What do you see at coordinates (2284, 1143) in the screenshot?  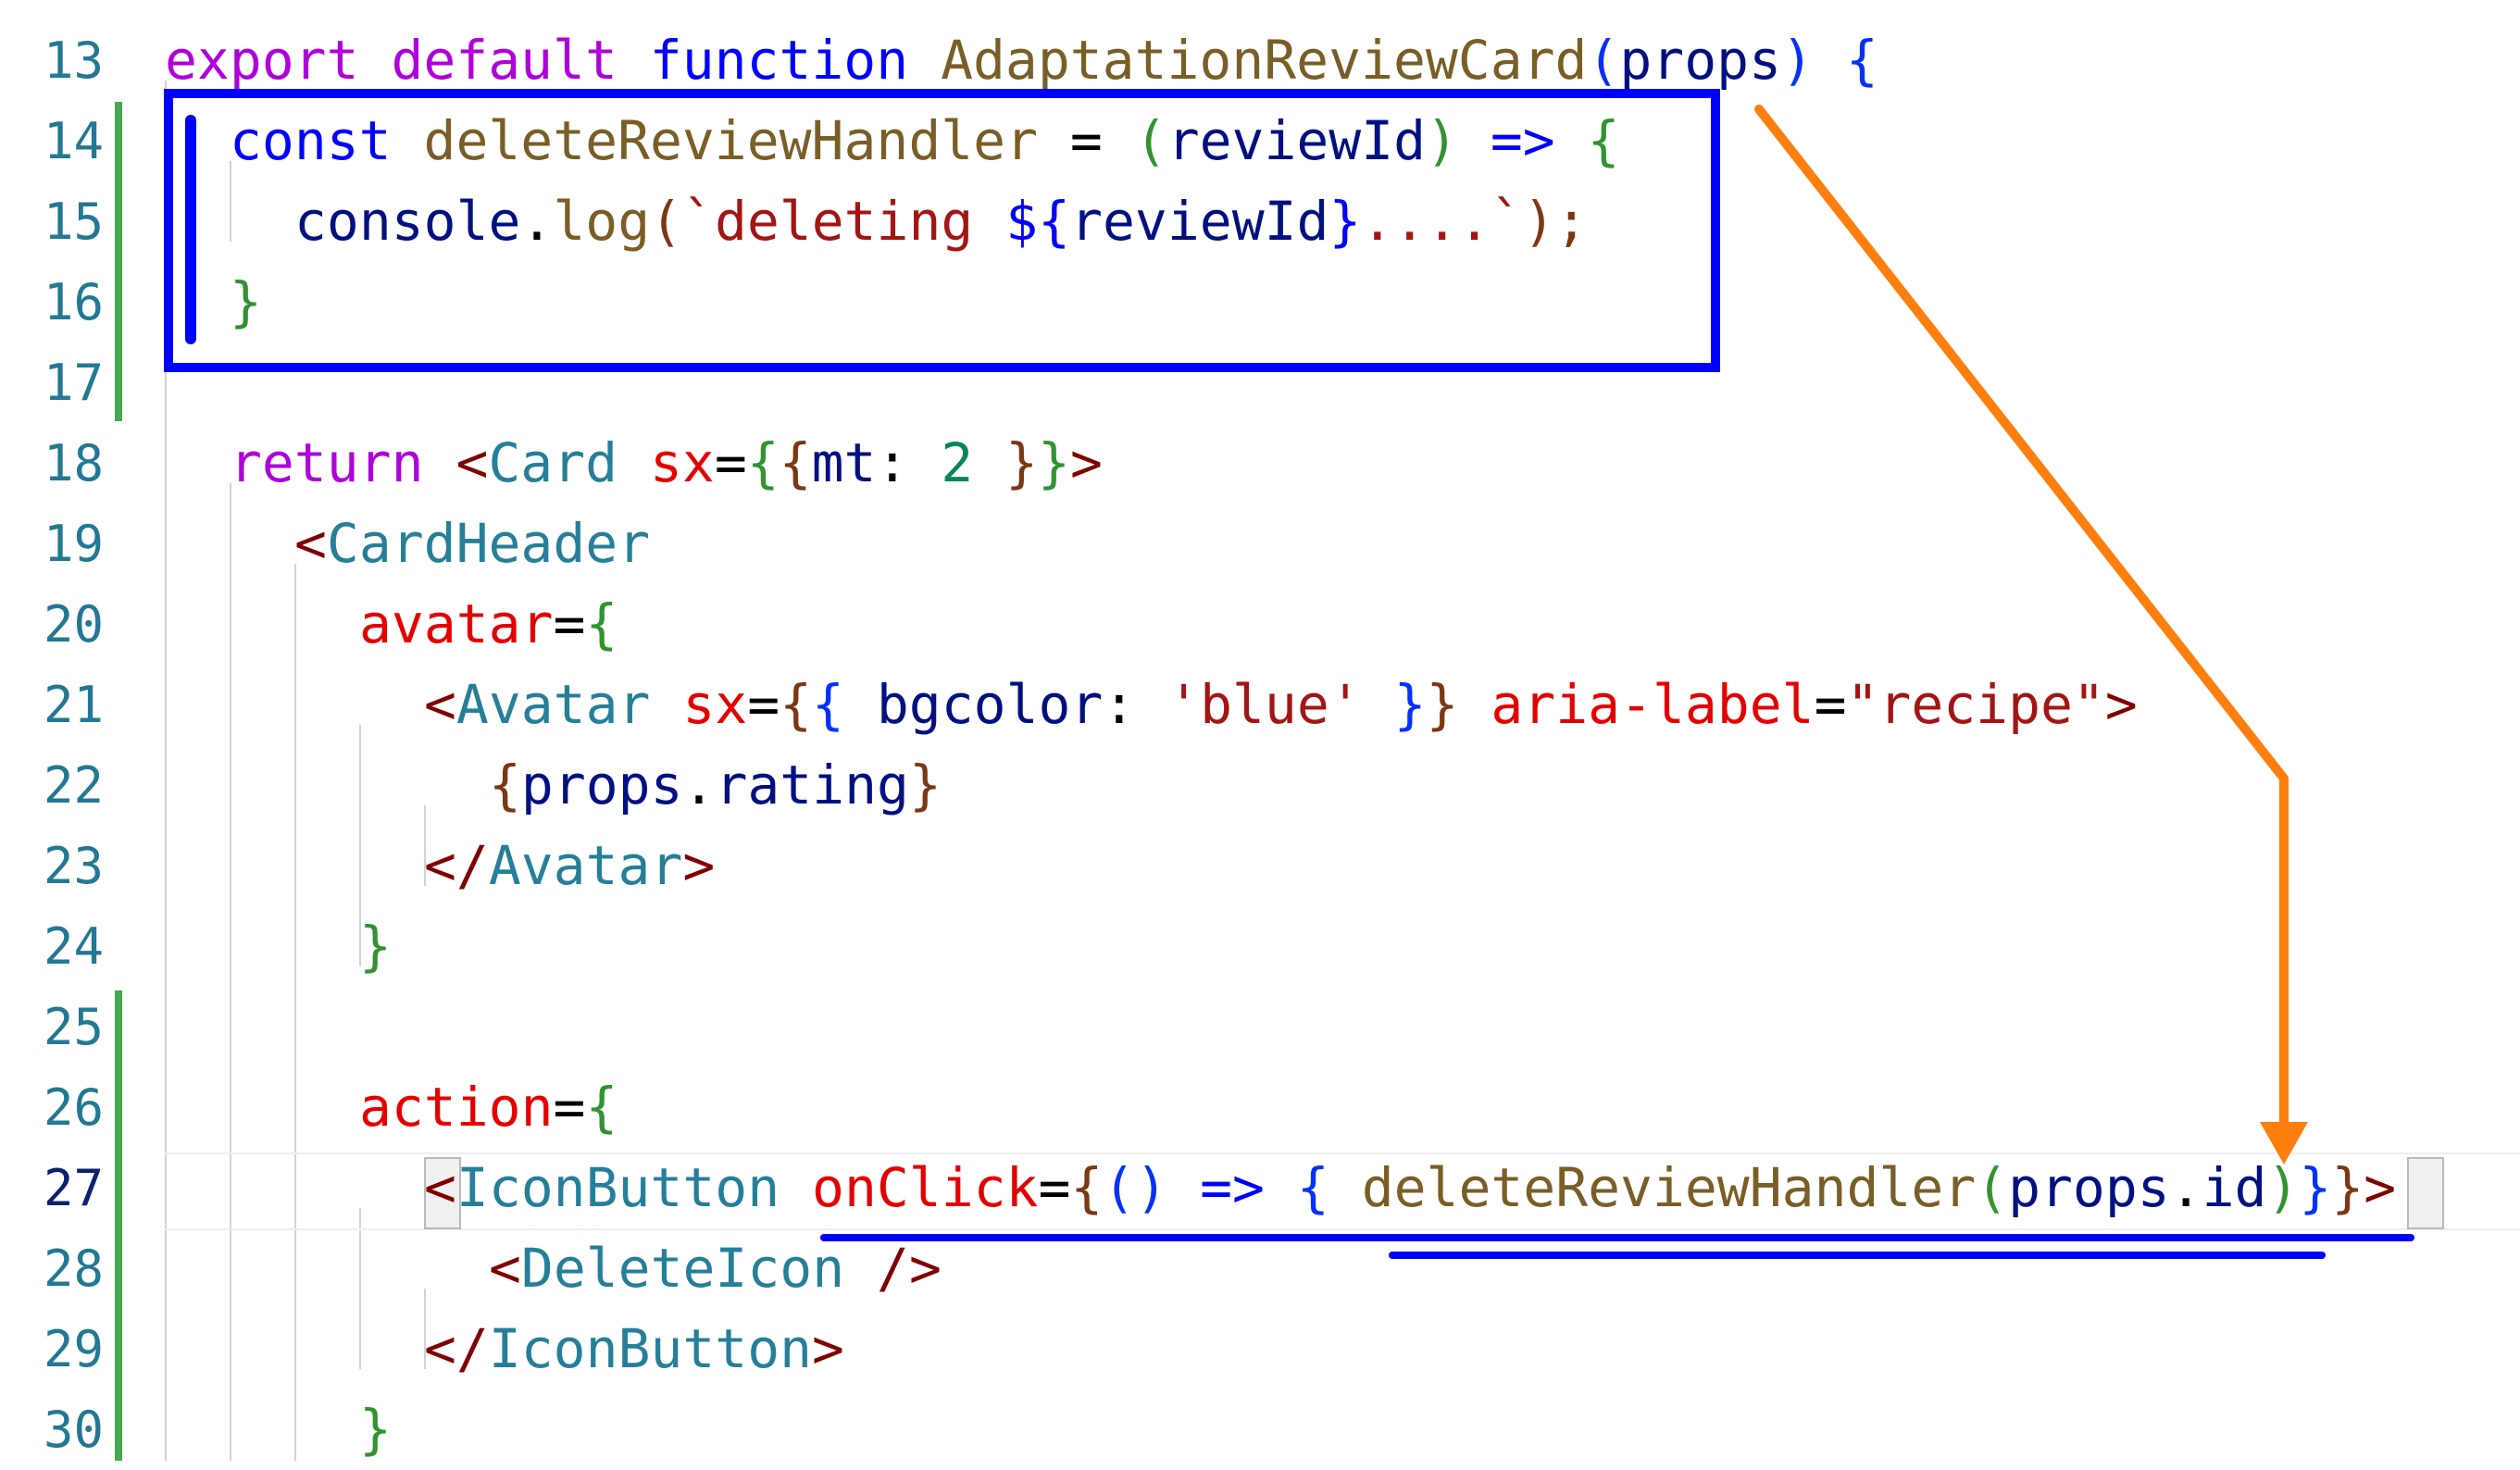 I see `arrow-head-icon` at bounding box center [2284, 1143].